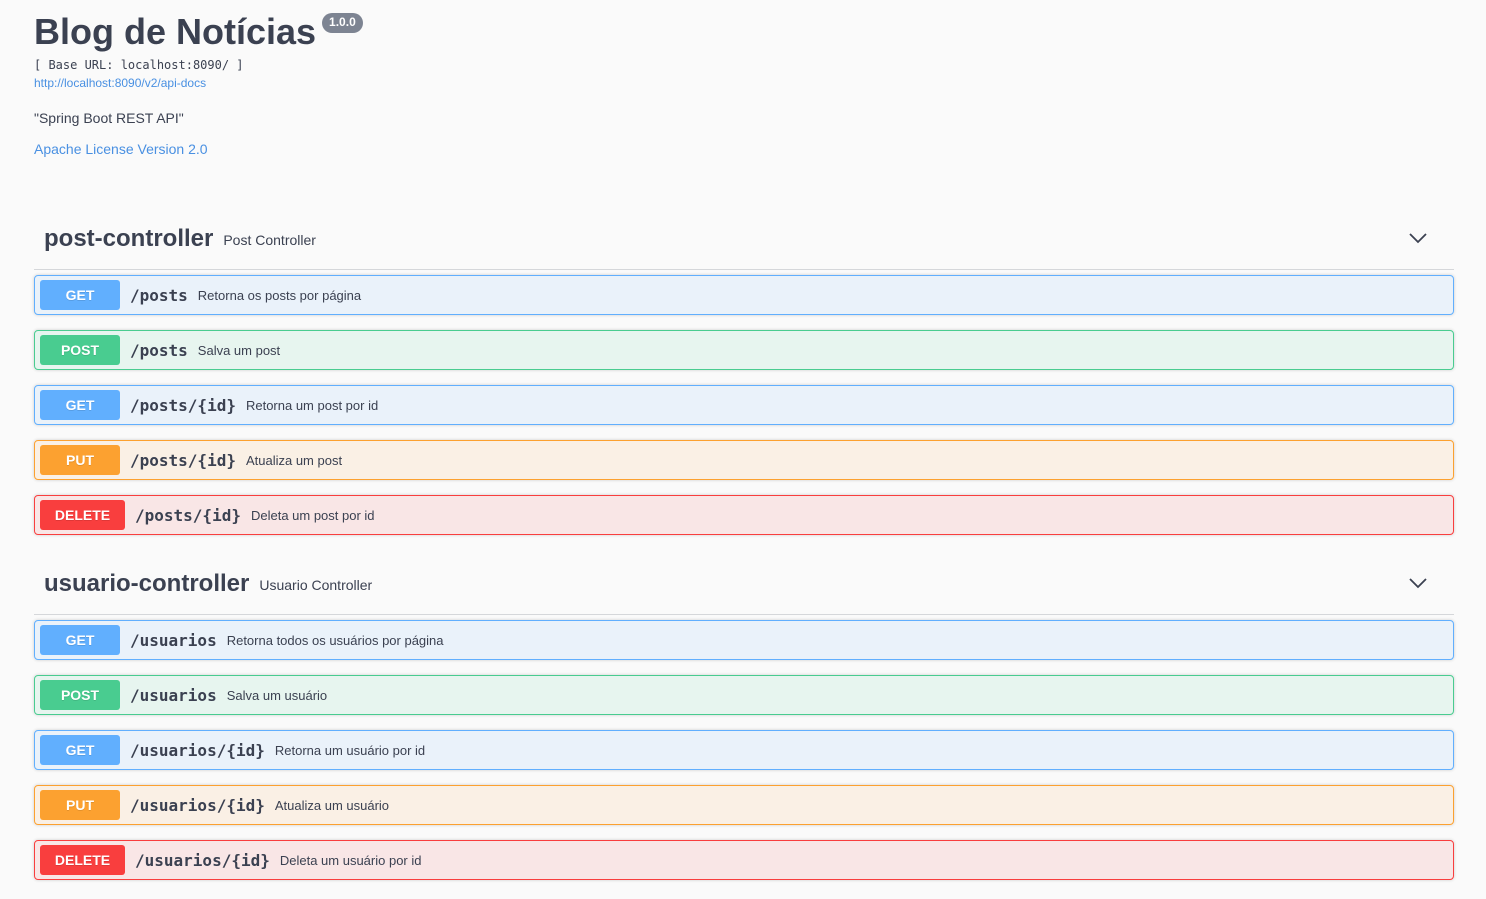 The image size is (1486, 899). Describe the element at coordinates (239, 350) in the screenshot. I see `operation-summary: Salva um post` at that location.